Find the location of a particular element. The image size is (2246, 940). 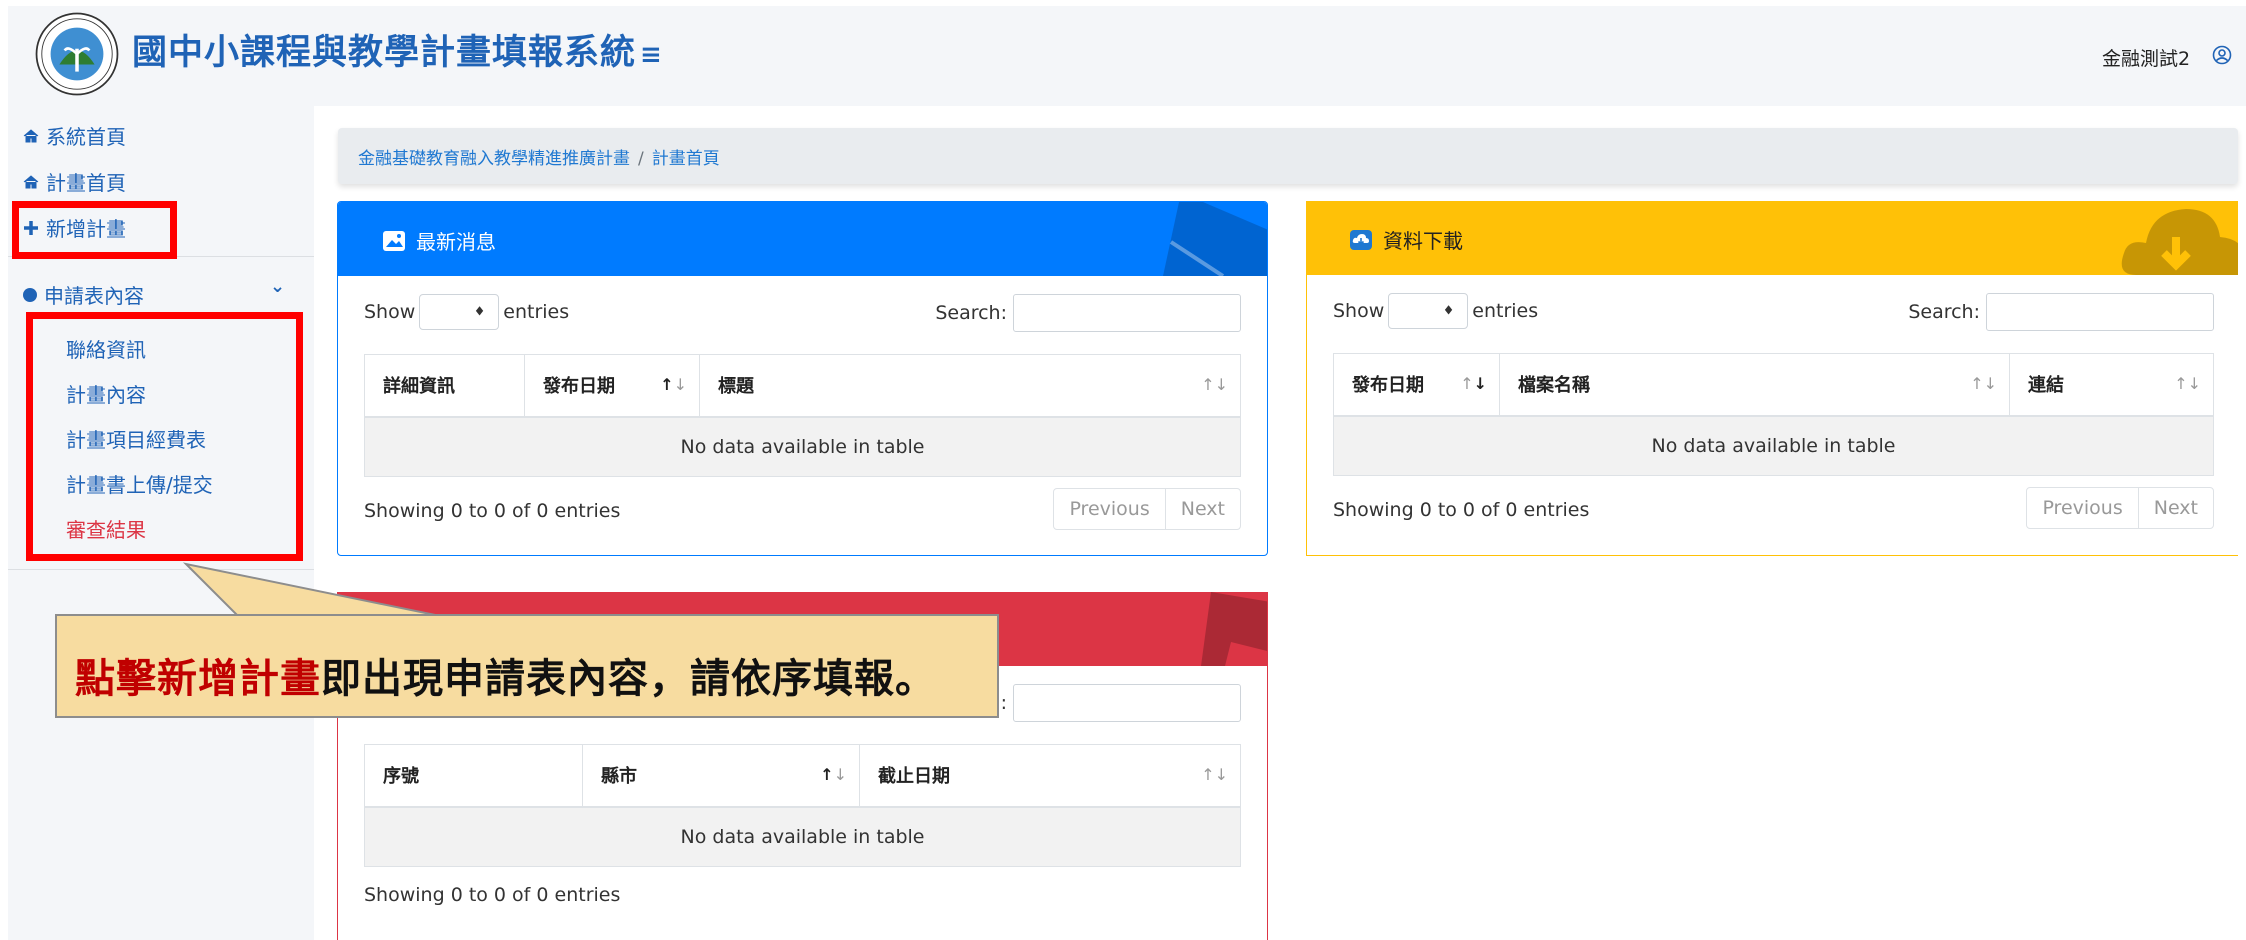

search-label: : is located at coordinates (1003, 703).